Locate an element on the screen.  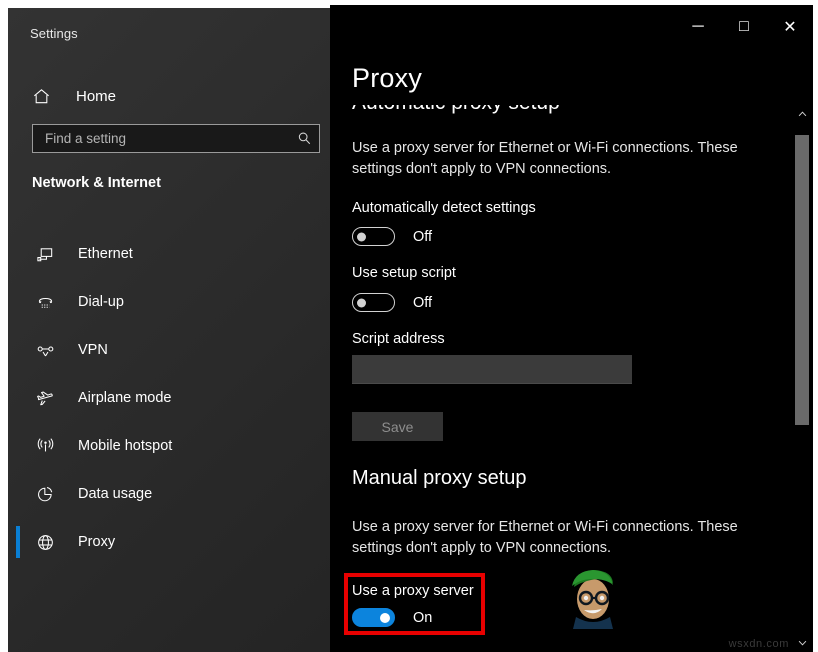
sidebar-item-label: Dial-up is located at coordinates (101, 302).